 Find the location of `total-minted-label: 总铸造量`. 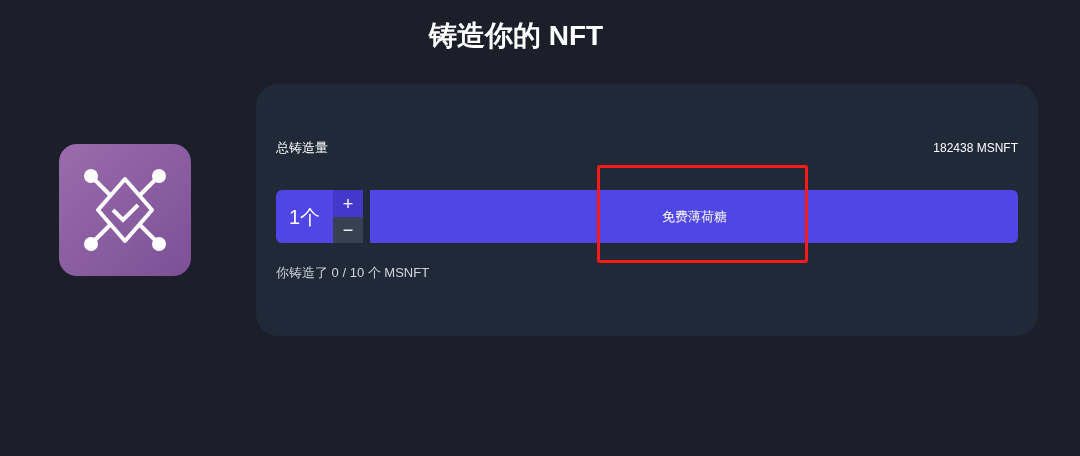

total-minted-label: 总铸造量 is located at coordinates (302, 148).